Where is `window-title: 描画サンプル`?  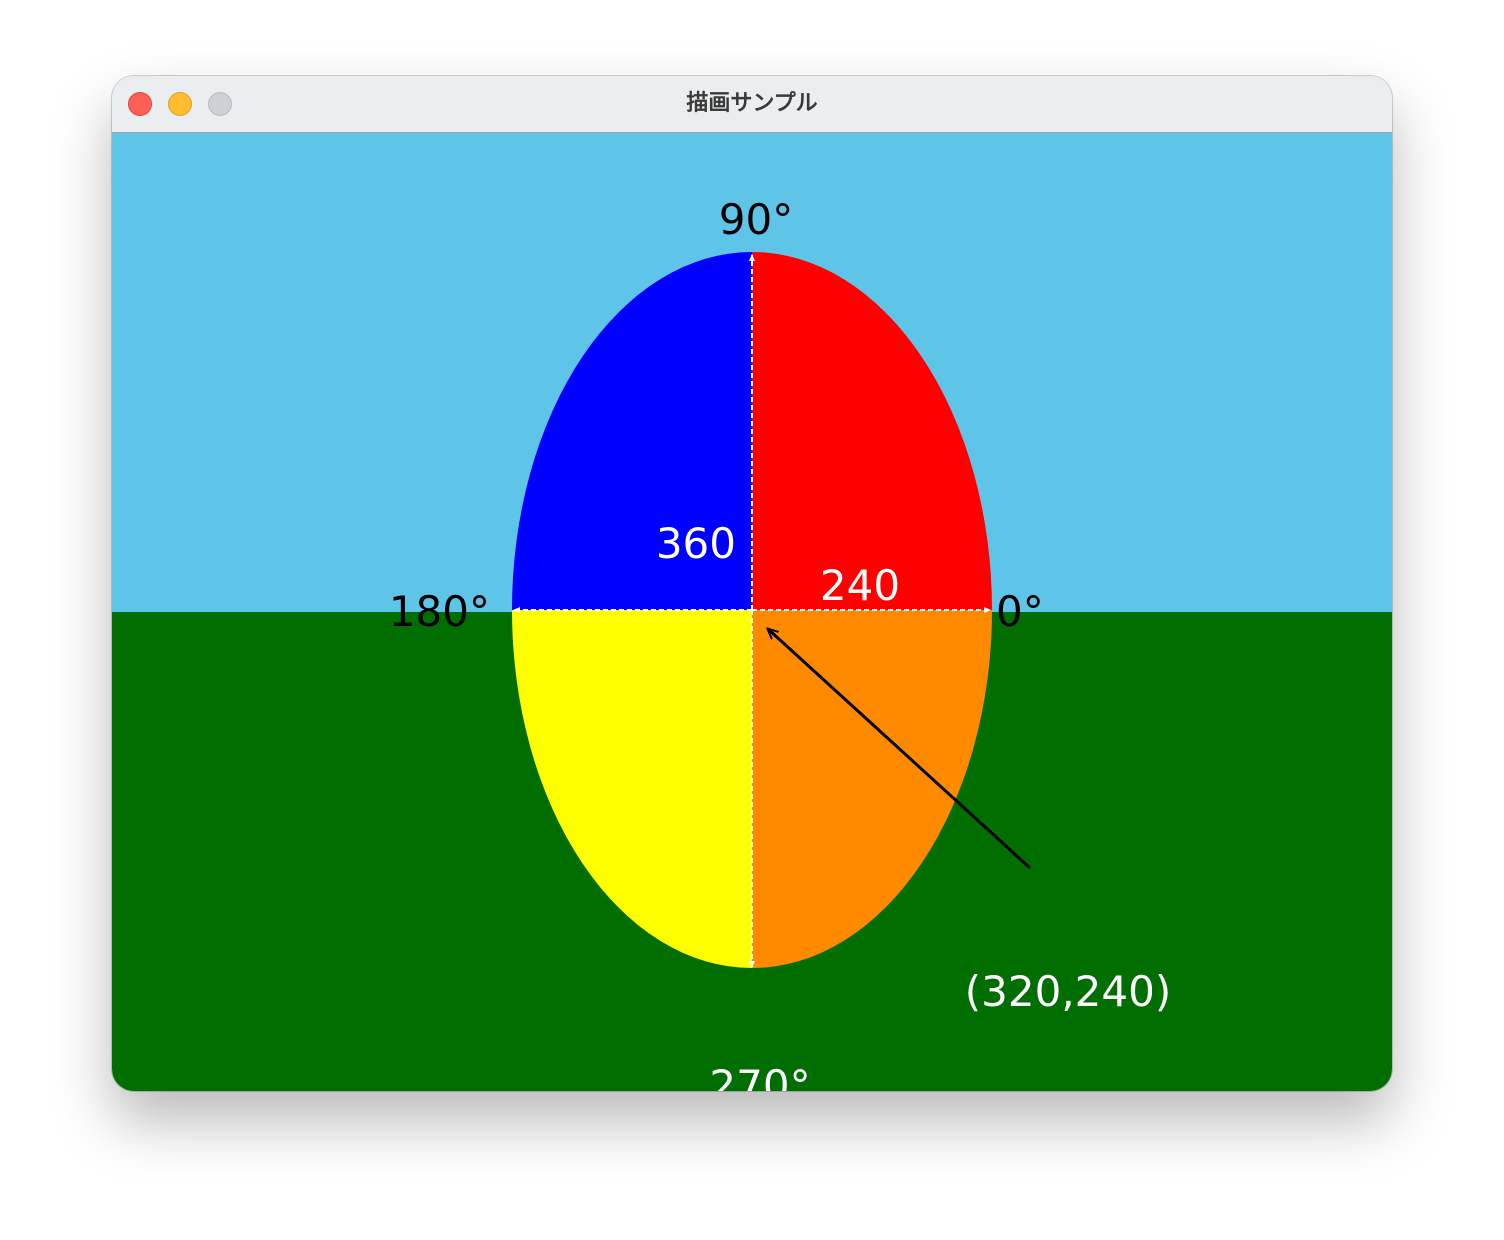 window-title: 描画サンプル is located at coordinates (752, 103).